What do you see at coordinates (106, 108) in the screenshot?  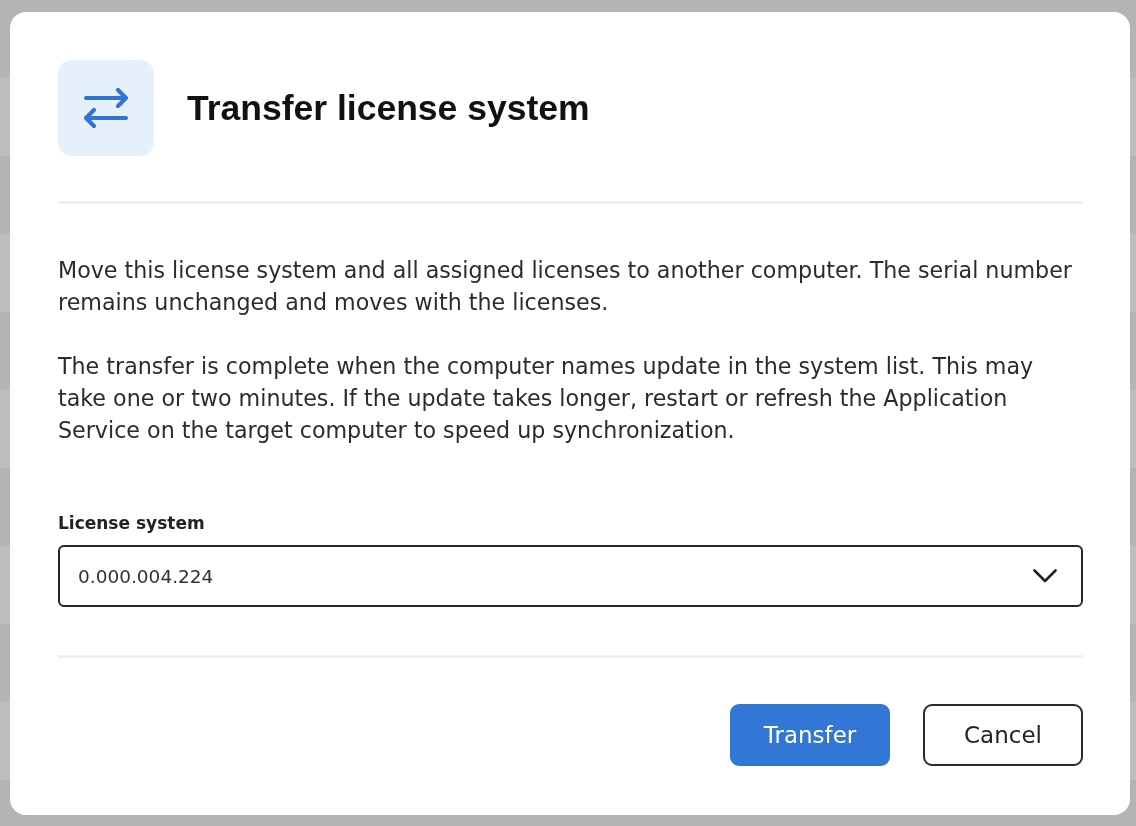 I see `transfer-arrows-icon` at bounding box center [106, 108].